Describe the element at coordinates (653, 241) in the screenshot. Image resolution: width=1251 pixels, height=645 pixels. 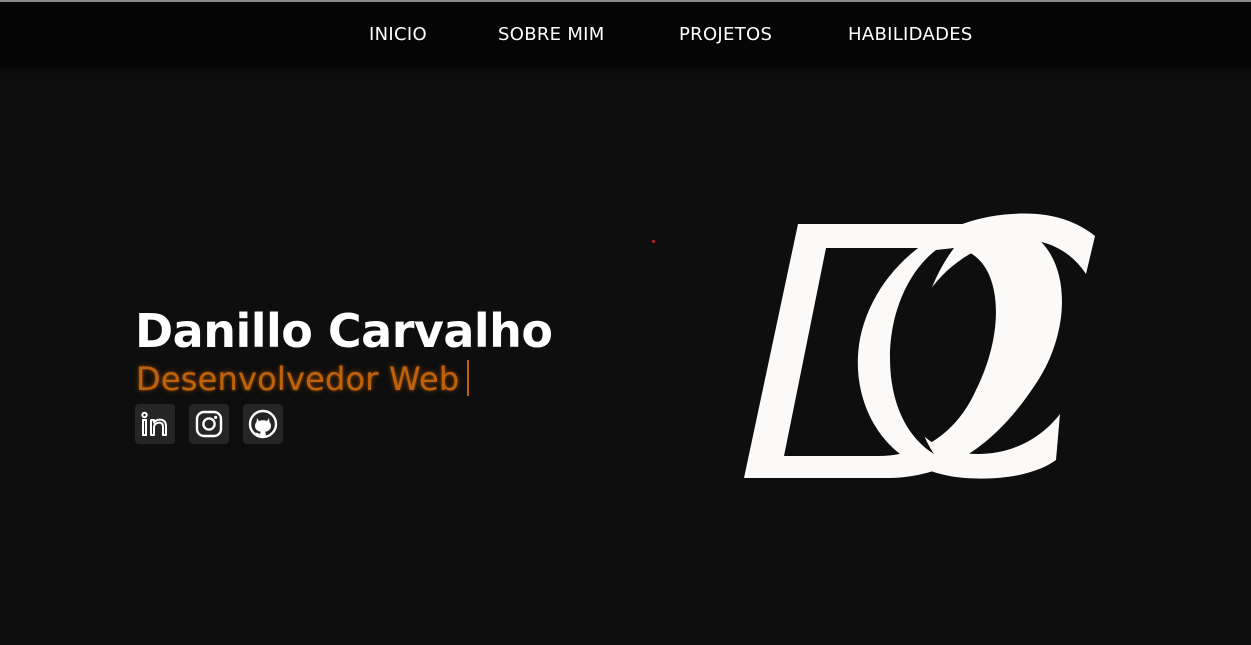
I see `accent-dot` at that location.